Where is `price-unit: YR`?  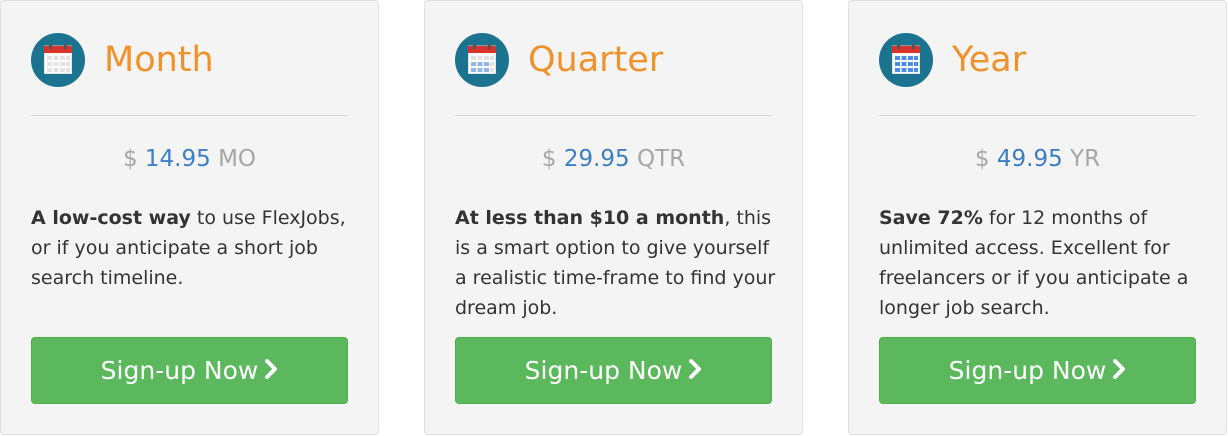
price-unit: YR is located at coordinates (1085, 159).